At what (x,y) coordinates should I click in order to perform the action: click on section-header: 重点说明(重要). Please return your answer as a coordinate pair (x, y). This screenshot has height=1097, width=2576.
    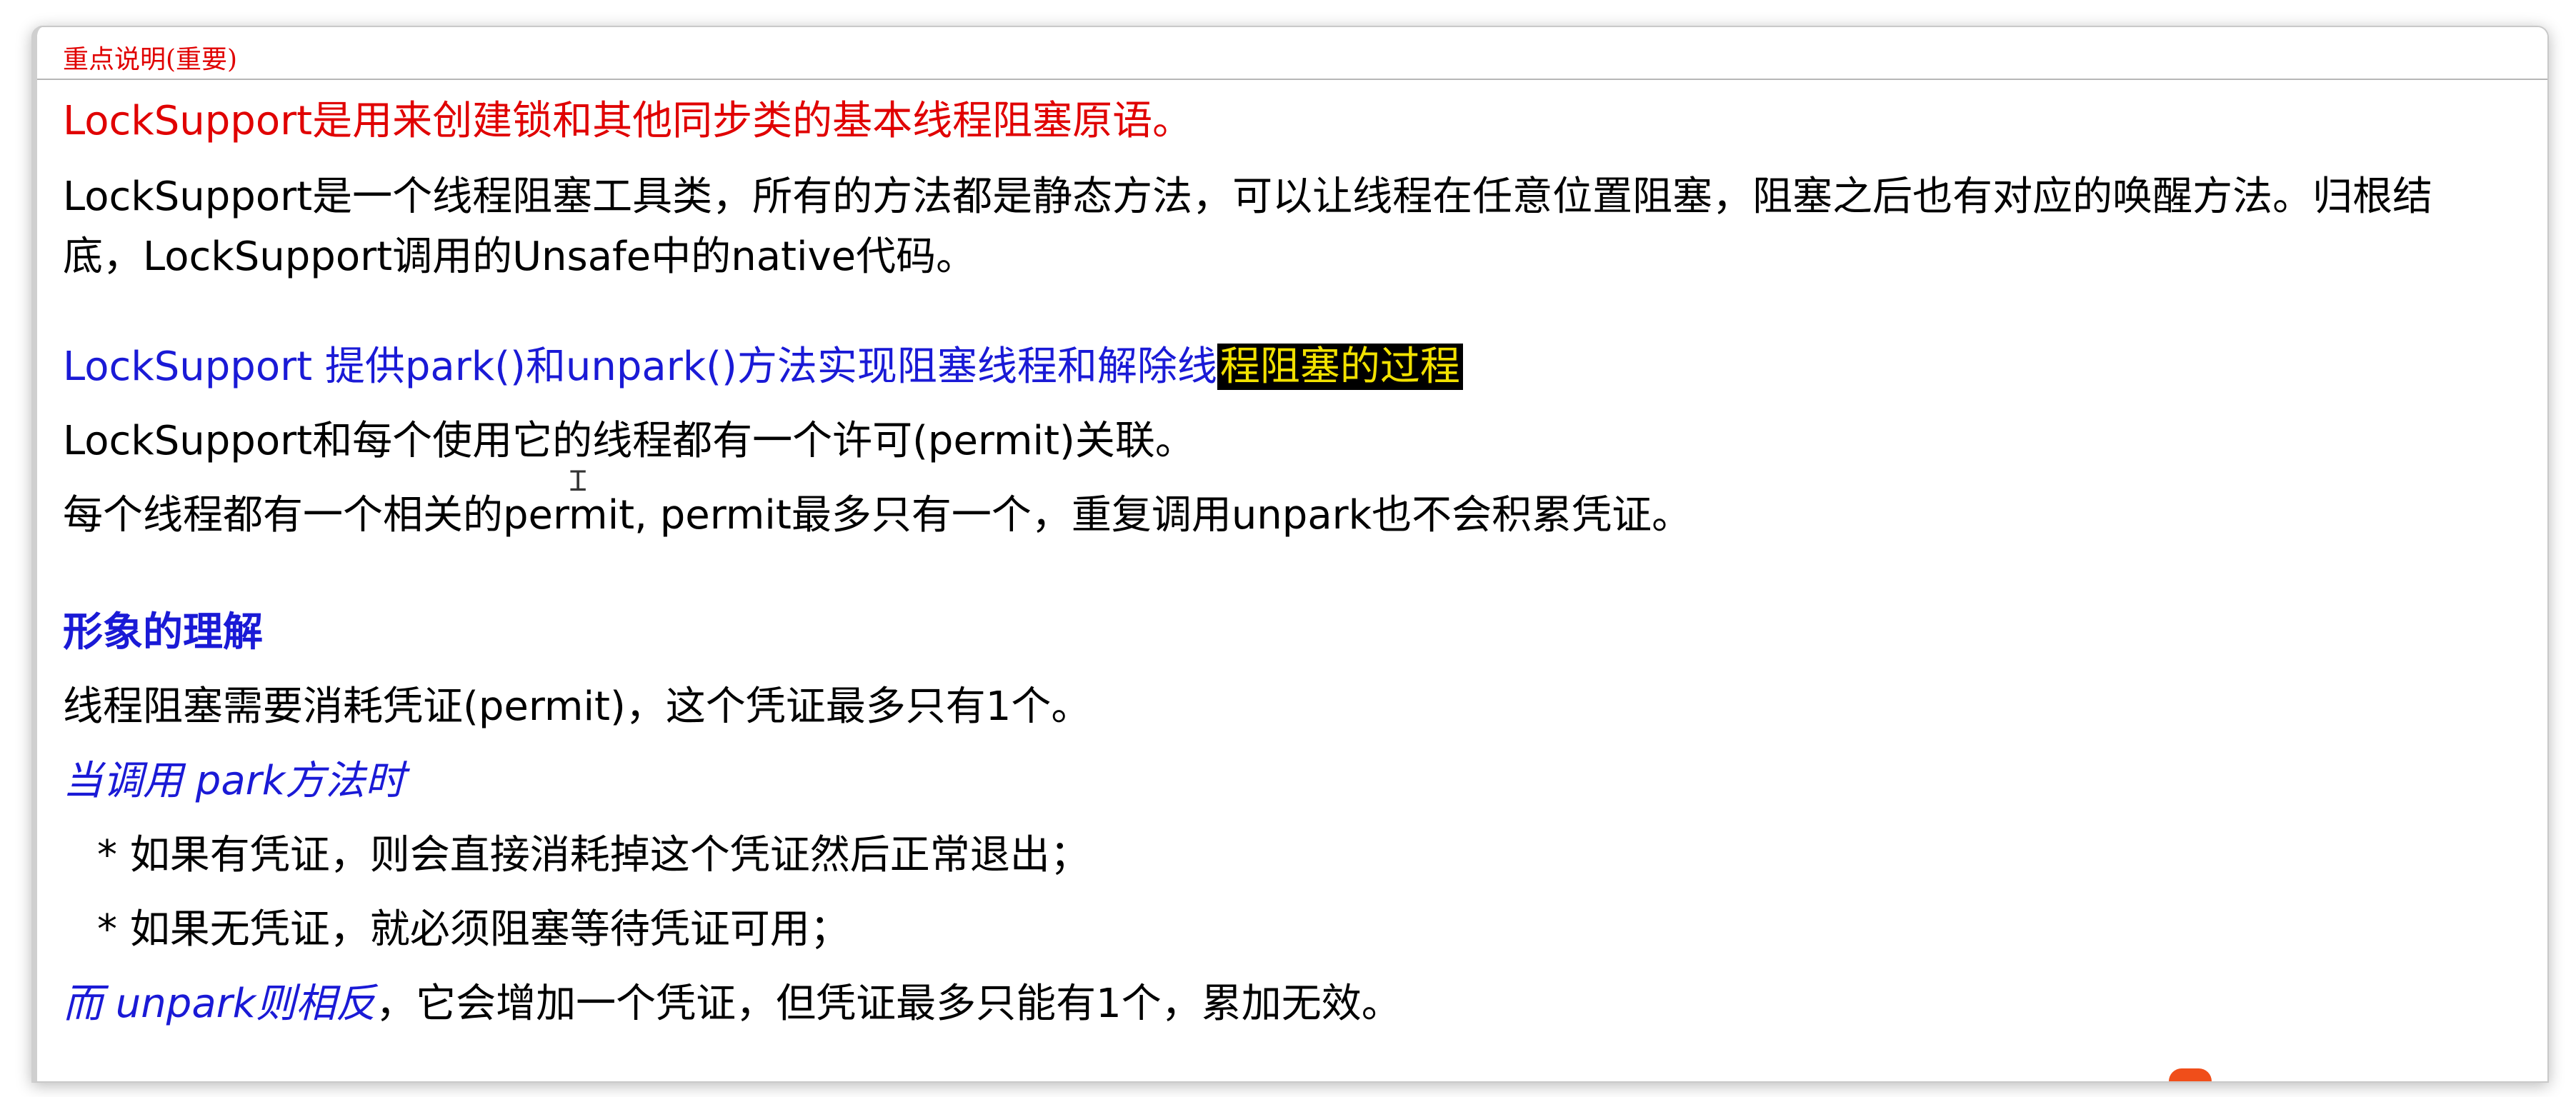
    Looking at the image, I should click on (1292, 54).